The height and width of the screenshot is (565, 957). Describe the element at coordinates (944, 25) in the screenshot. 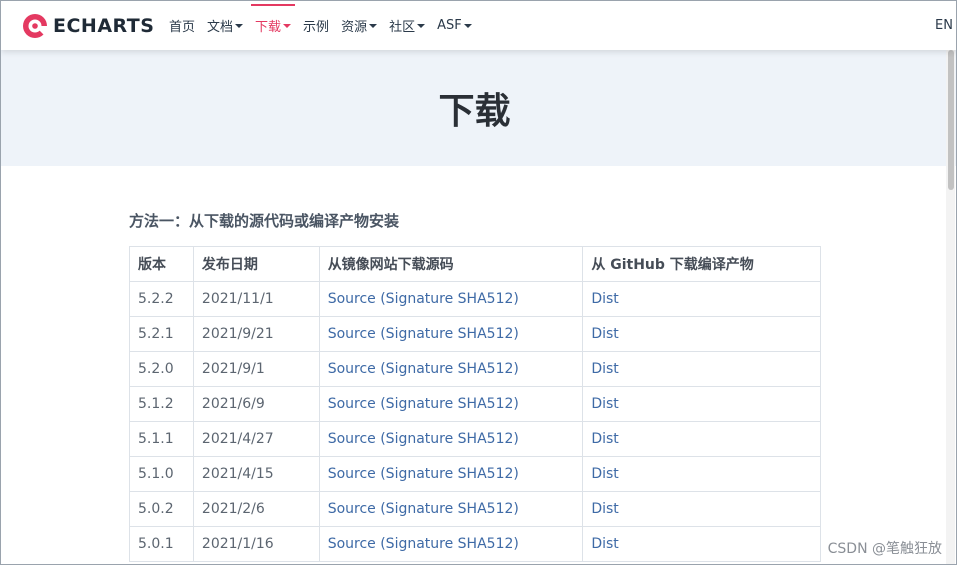

I see `language-switch: EN` at that location.